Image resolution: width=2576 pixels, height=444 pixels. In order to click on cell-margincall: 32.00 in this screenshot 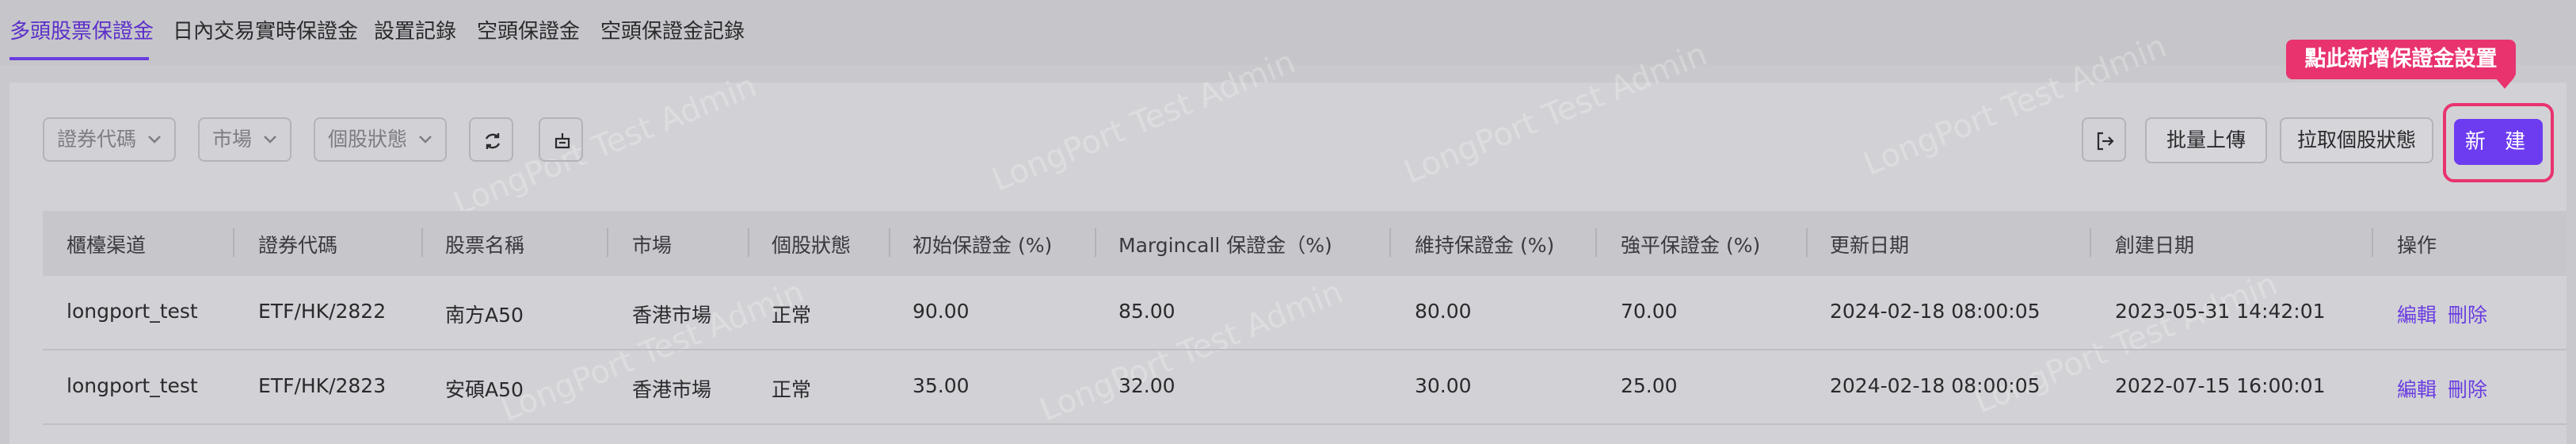, I will do `click(1147, 385)`.